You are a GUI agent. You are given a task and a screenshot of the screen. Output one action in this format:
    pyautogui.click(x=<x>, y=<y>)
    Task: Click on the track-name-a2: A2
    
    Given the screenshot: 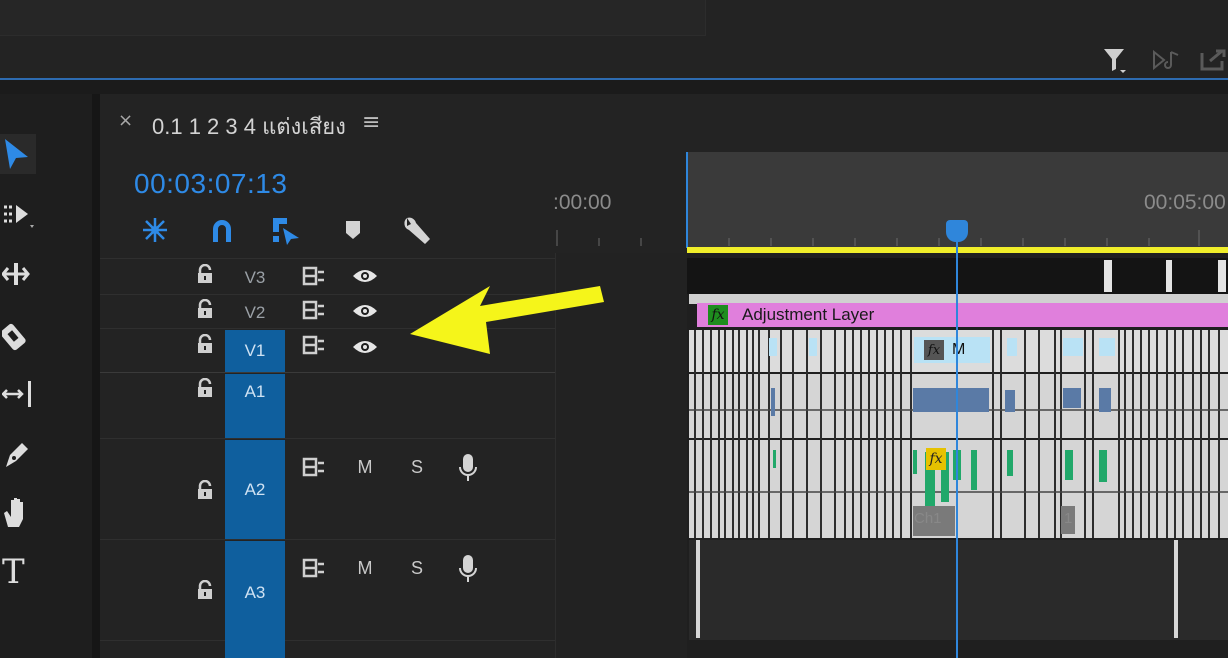 What is the action you would take?
    pyautogui.click(x=255, y=489)
    